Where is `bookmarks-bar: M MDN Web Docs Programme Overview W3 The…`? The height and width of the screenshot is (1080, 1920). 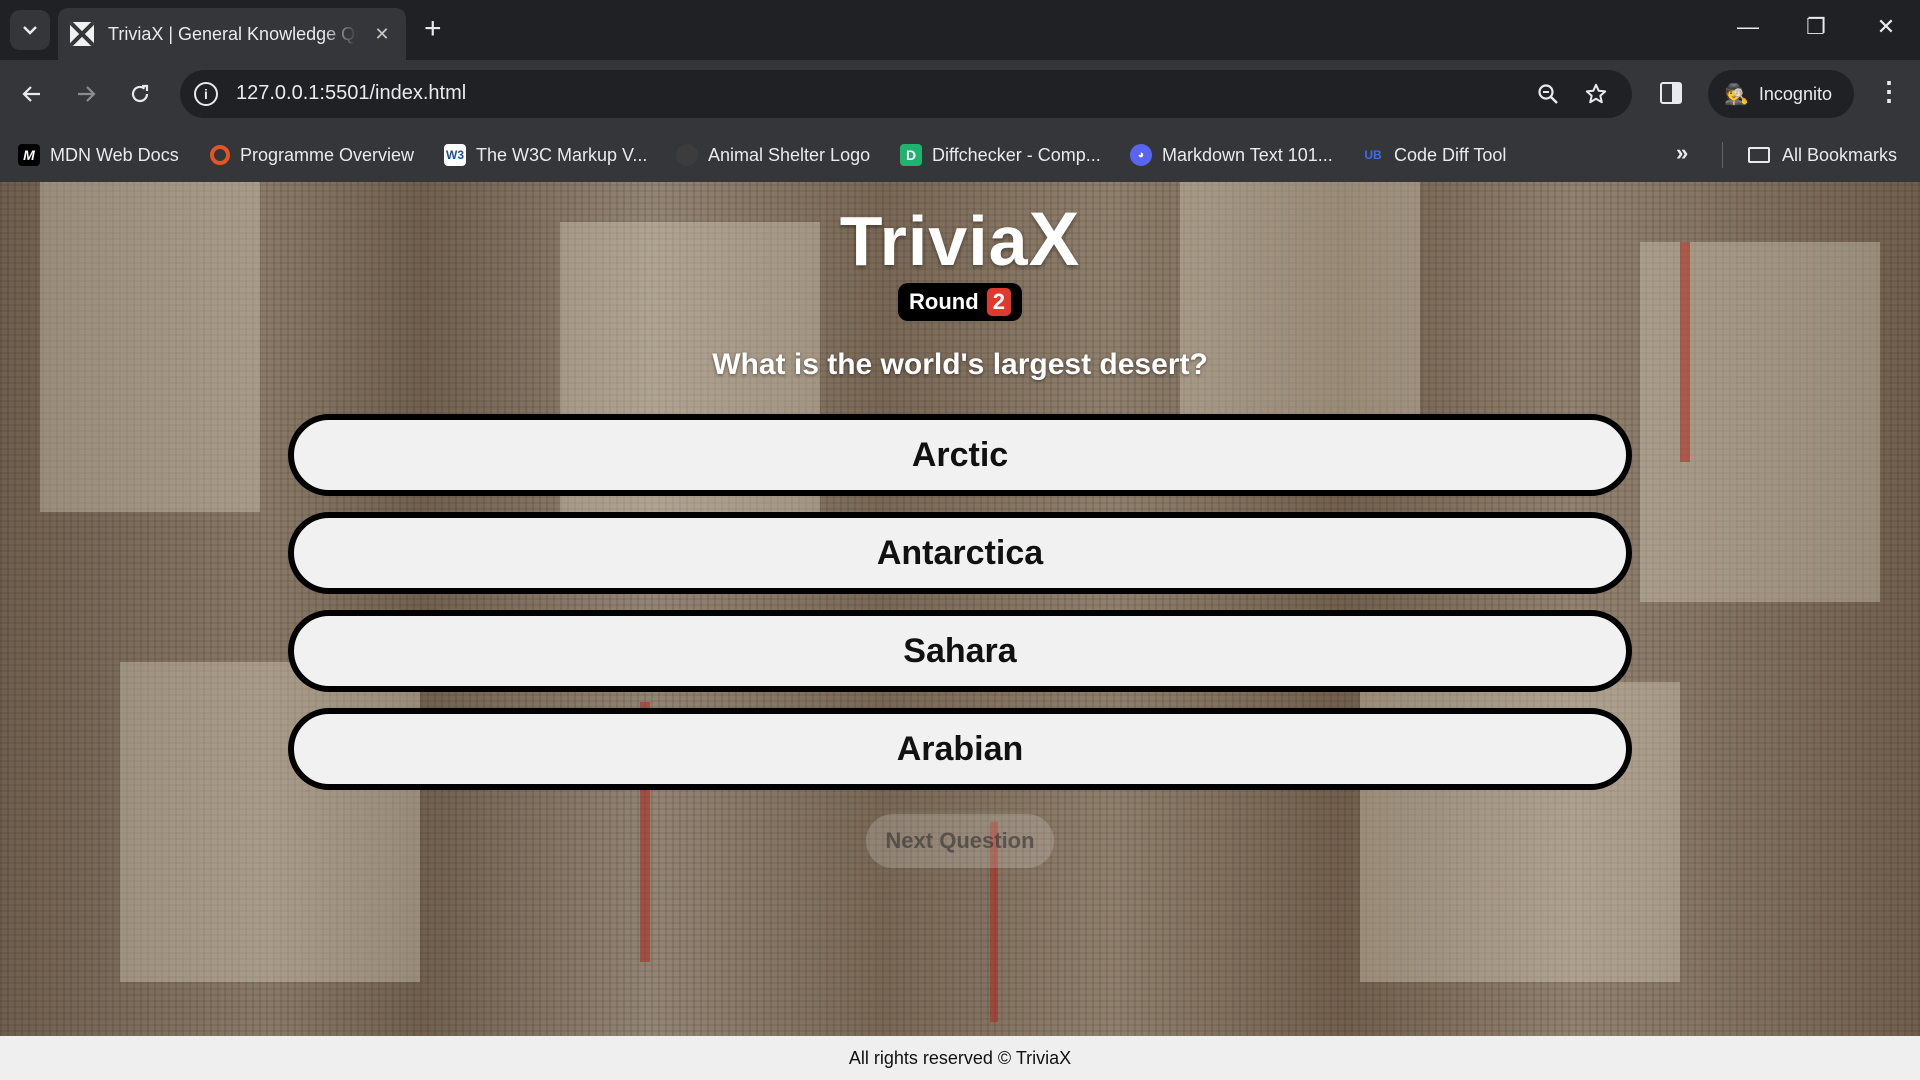 bookmarks-bar: M MDN Web Docs Programme Overview W3 The… is located at coordinates (960, 155).